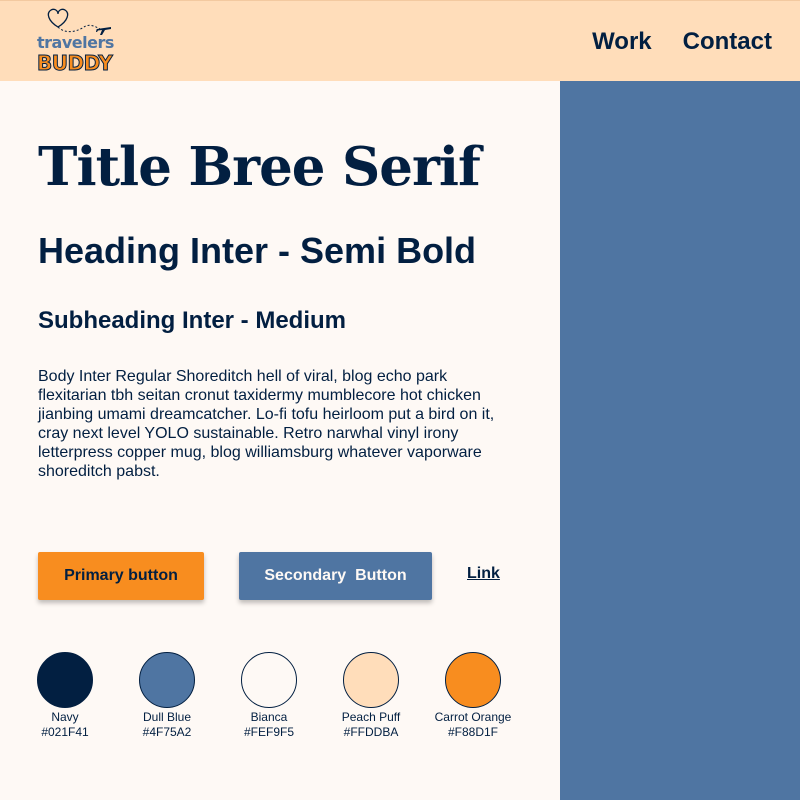 The height and width of the screenshot is (800, 800). What do you see at coordinates (74, 63) in the screenshot?
I see `logo-text-buddy: BUDDY` at bounding box center [74, 63].